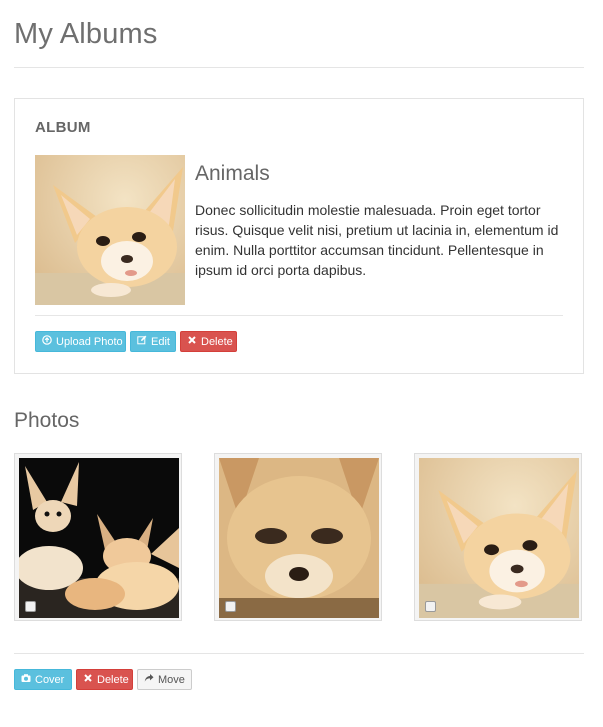 This screenshot has width=603, height=727. I want to click on delete-album-label: Delete, so click(217, 341).